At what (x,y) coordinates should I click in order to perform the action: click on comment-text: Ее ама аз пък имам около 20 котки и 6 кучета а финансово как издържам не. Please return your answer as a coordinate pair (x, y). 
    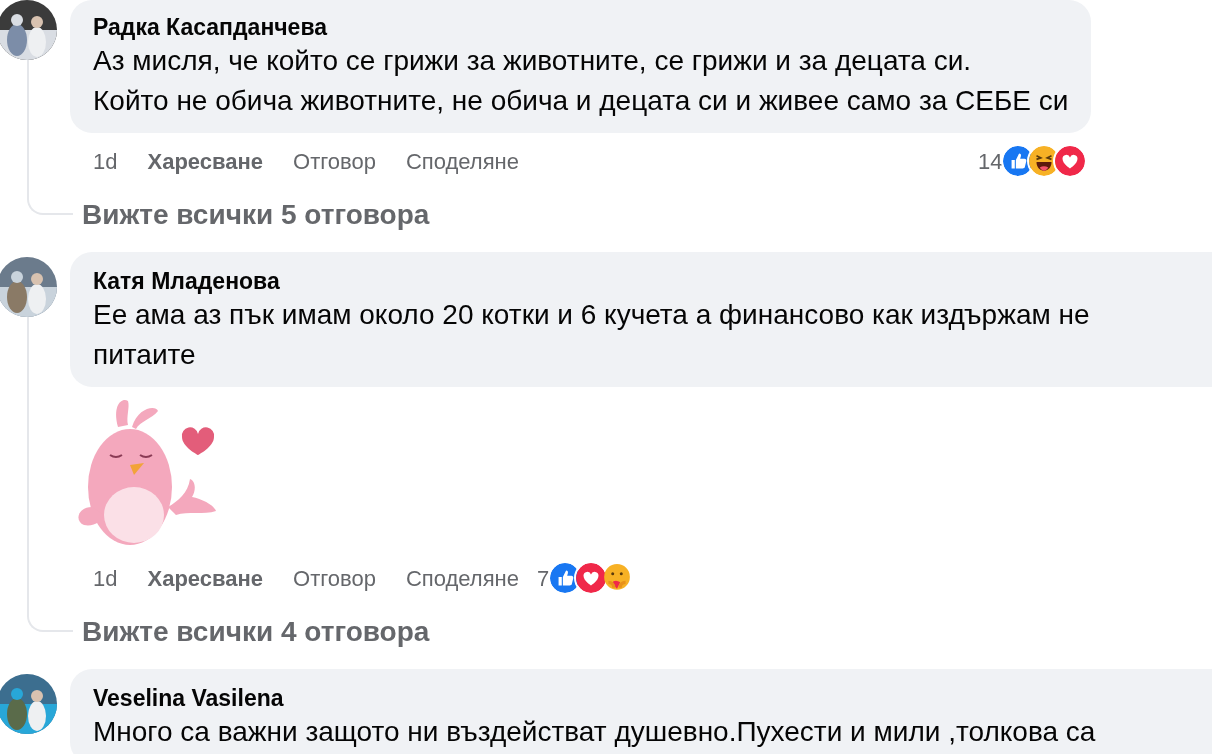
    Looking at the image, I should click on (592, 315).